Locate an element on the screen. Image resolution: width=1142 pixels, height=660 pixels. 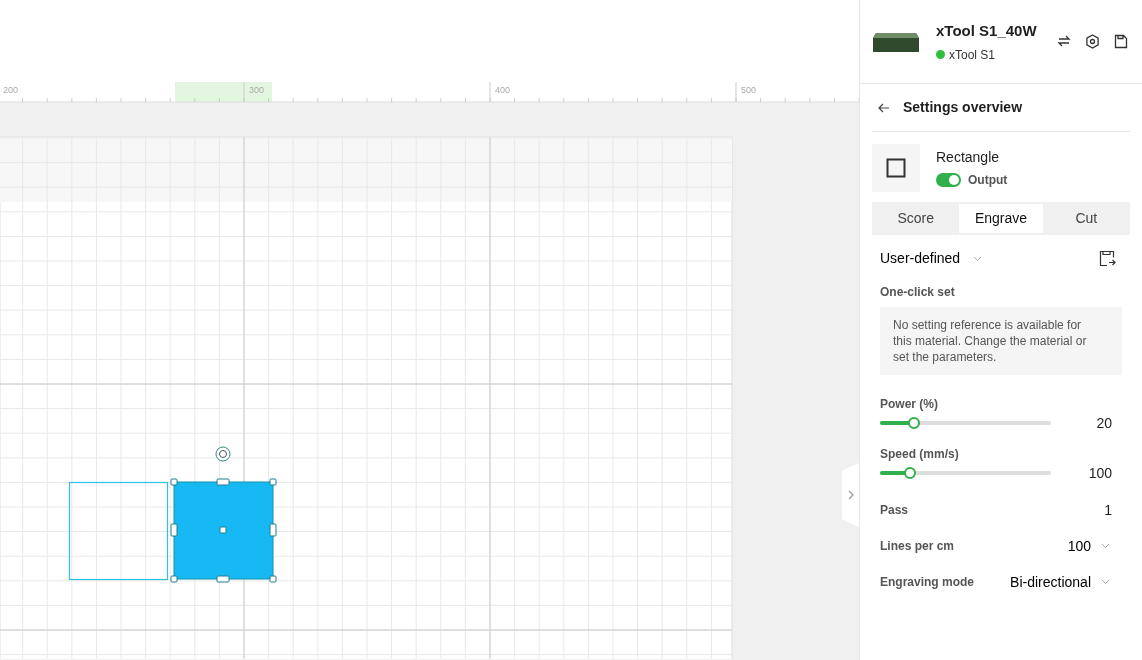
setting-dropdown: 100 is located at coordinates (1088, 546).